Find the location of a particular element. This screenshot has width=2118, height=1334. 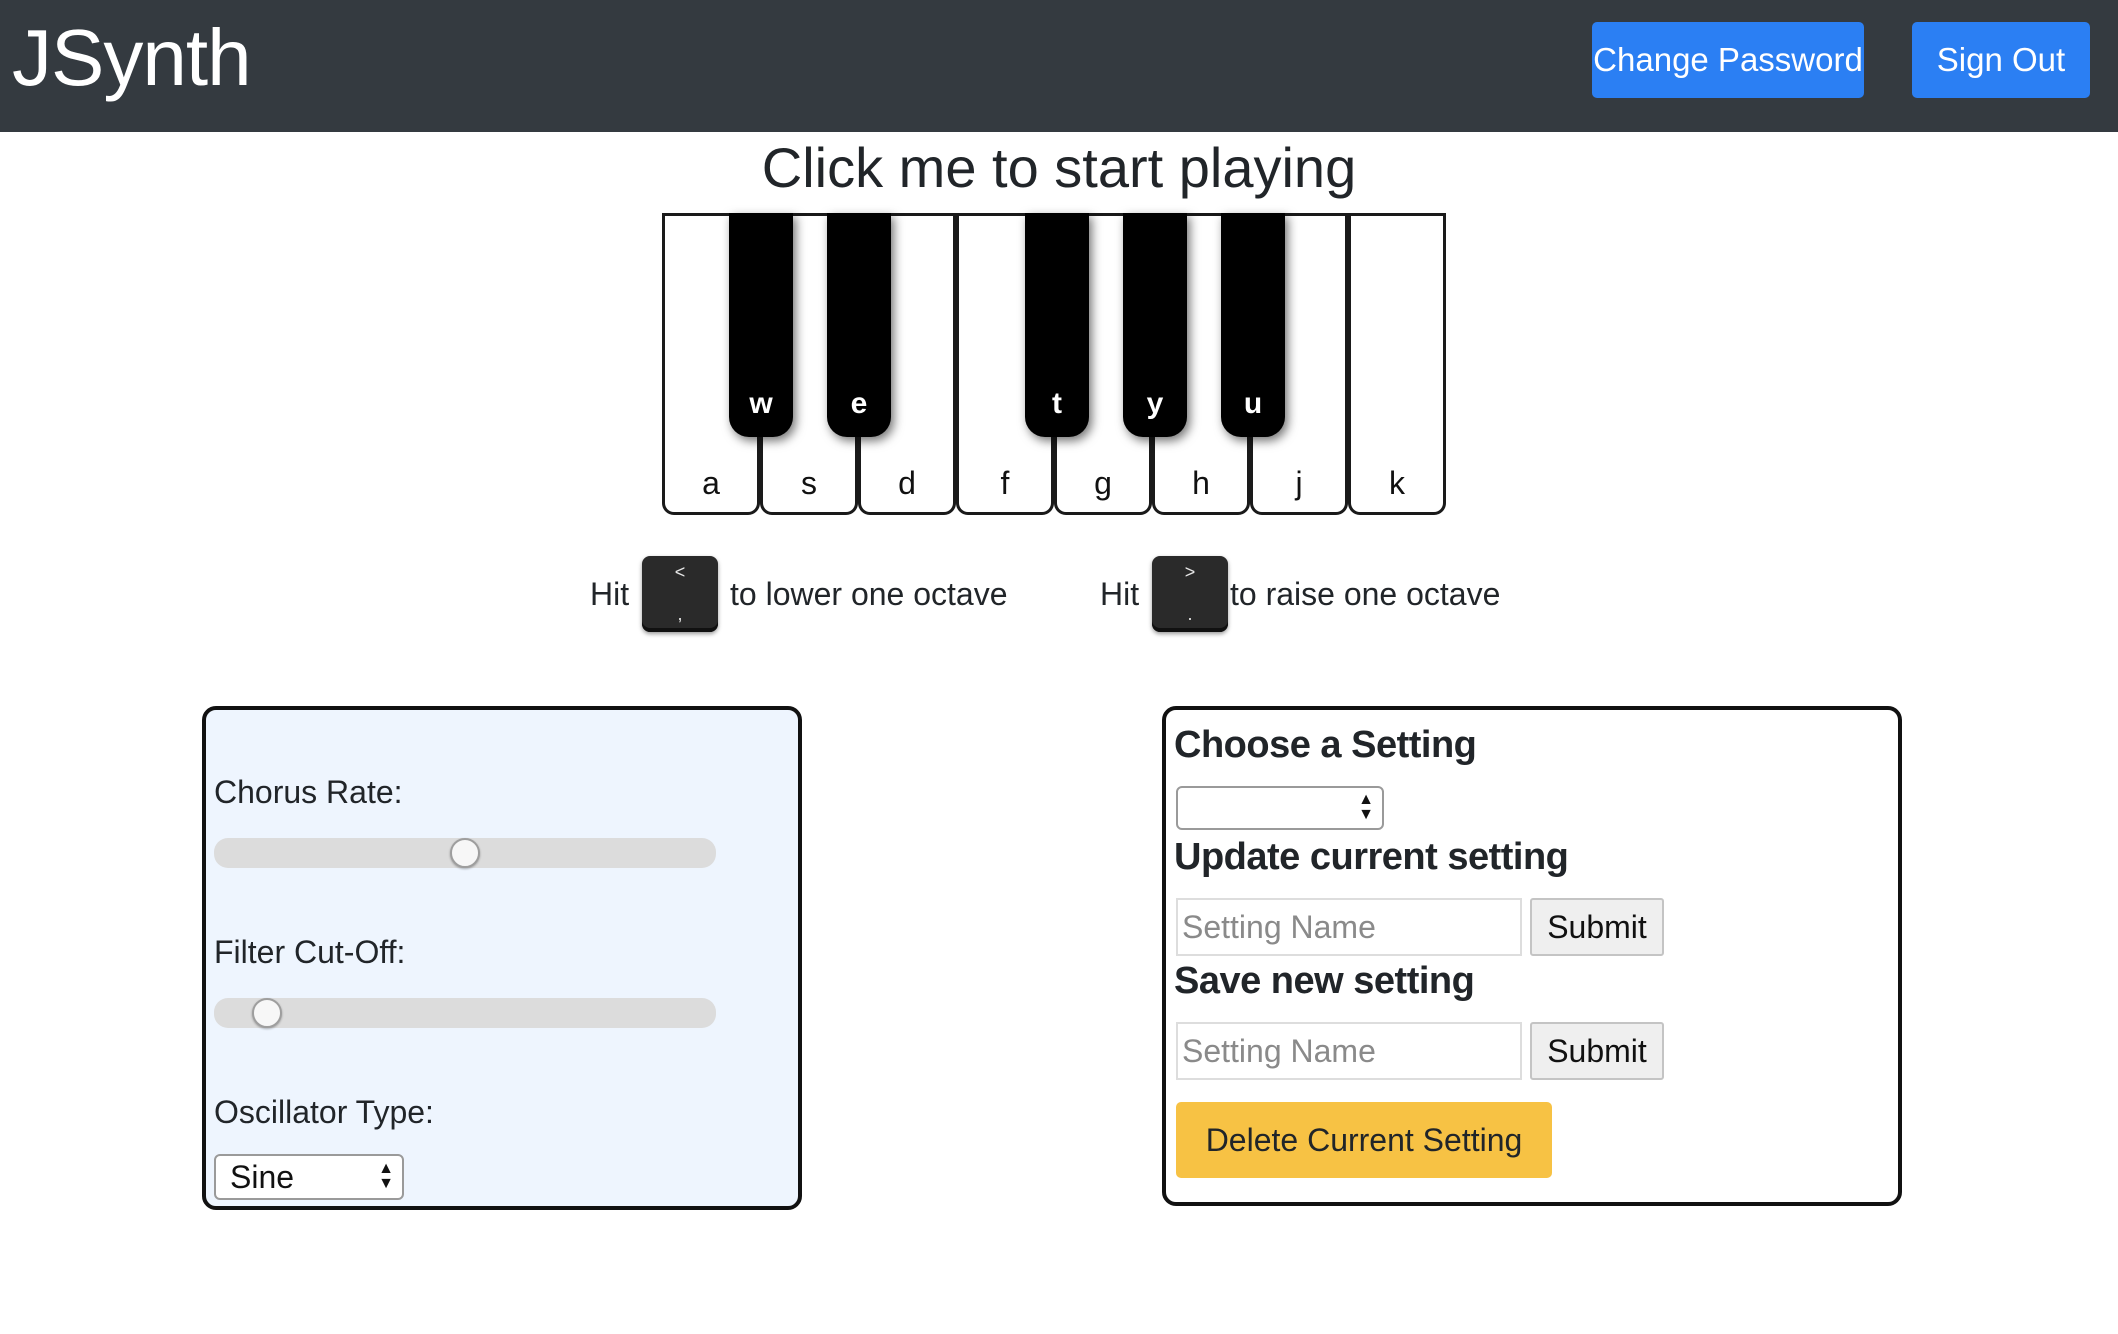

chorus-rate-slider-thumb is located at coordinates (465, 853).